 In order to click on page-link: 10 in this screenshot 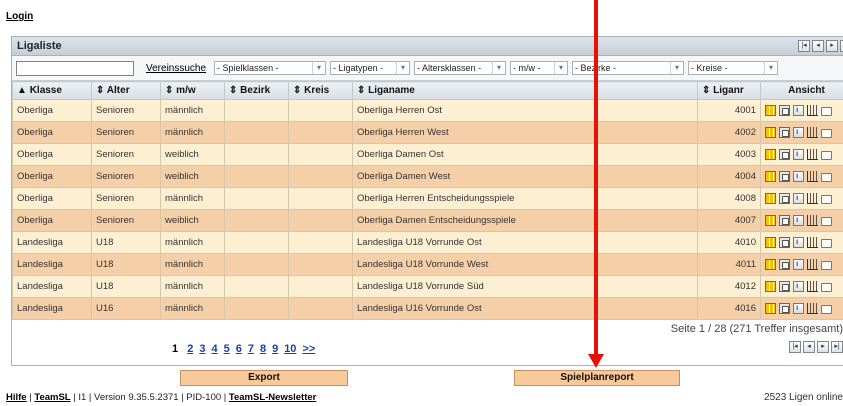, I will do `click(290, 349)`.